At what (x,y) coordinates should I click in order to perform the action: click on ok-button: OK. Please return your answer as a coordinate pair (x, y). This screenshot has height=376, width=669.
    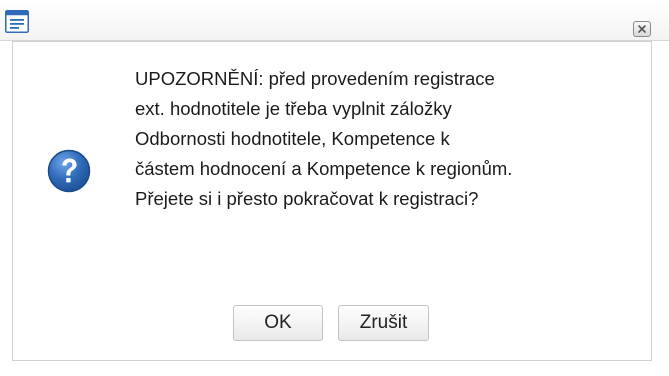
    Looking at the image, I should click on (278, 323).